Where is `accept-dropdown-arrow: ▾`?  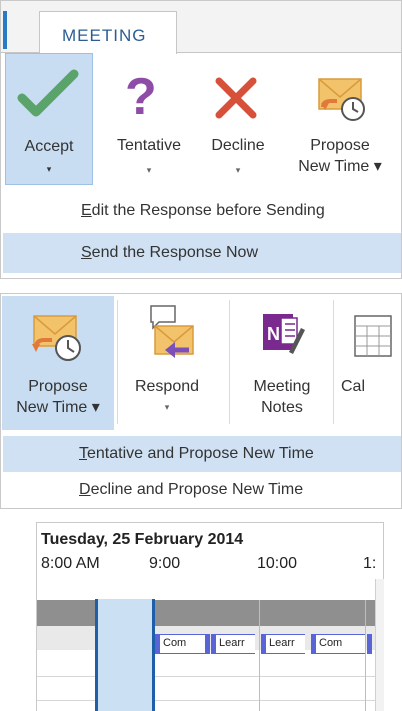 accept-dropdown-arrow: ▾ is located at coordinates (49, 170).